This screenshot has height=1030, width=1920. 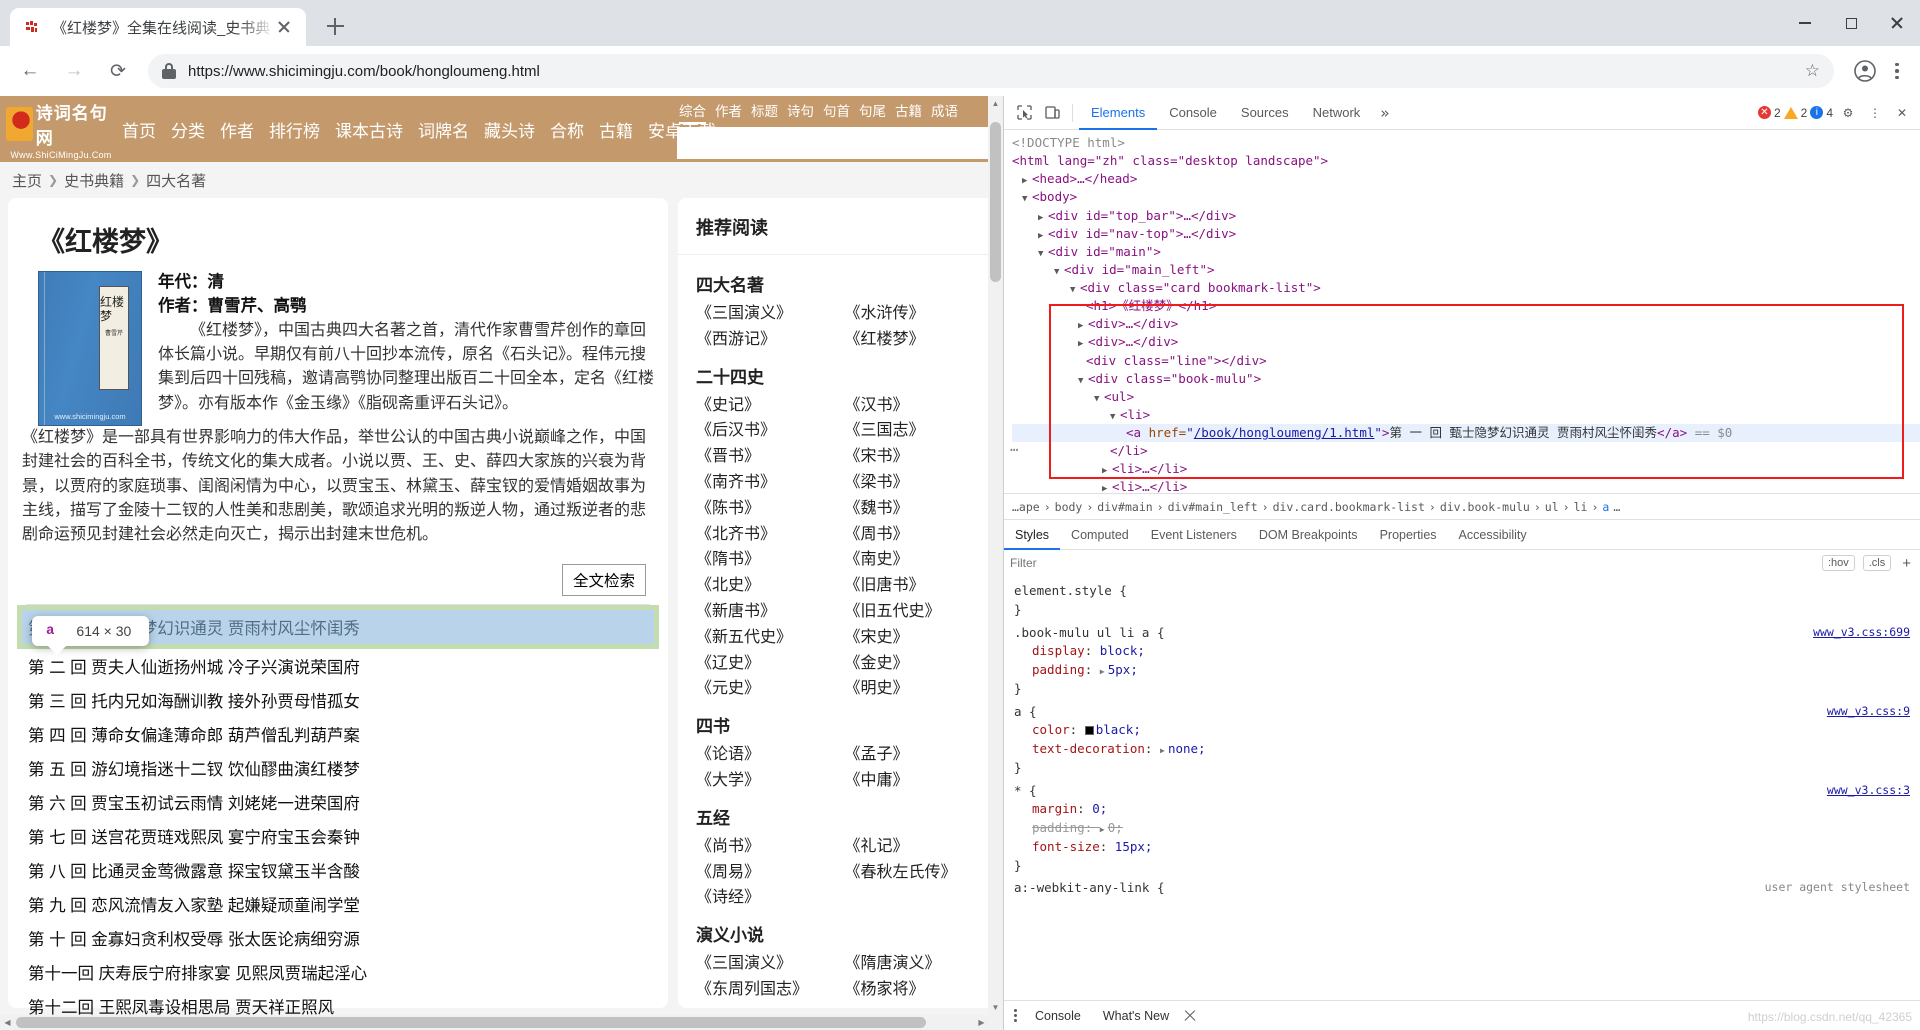 I want to click on crumb-main: div#main, so click(x=1124, y=507).